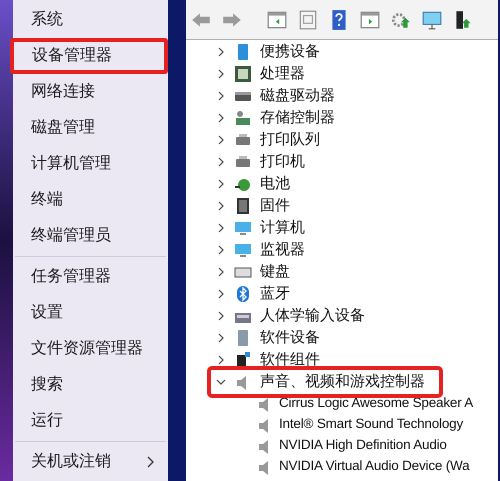 This screenshot has height=481, width=500. Describe the element at coordinates (90, 236) in the screenshot. I see `menu-item: 终端管理员` at that location.